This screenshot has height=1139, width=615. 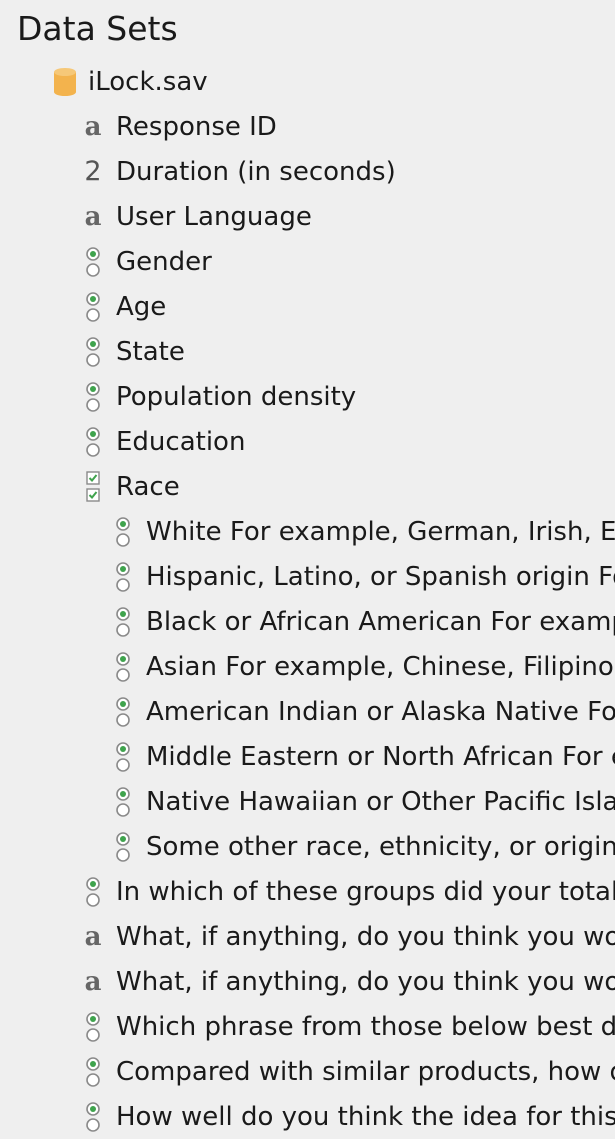 I want to click on variable-item: Compared with similar products, how d, so click(x=346, y=1071).